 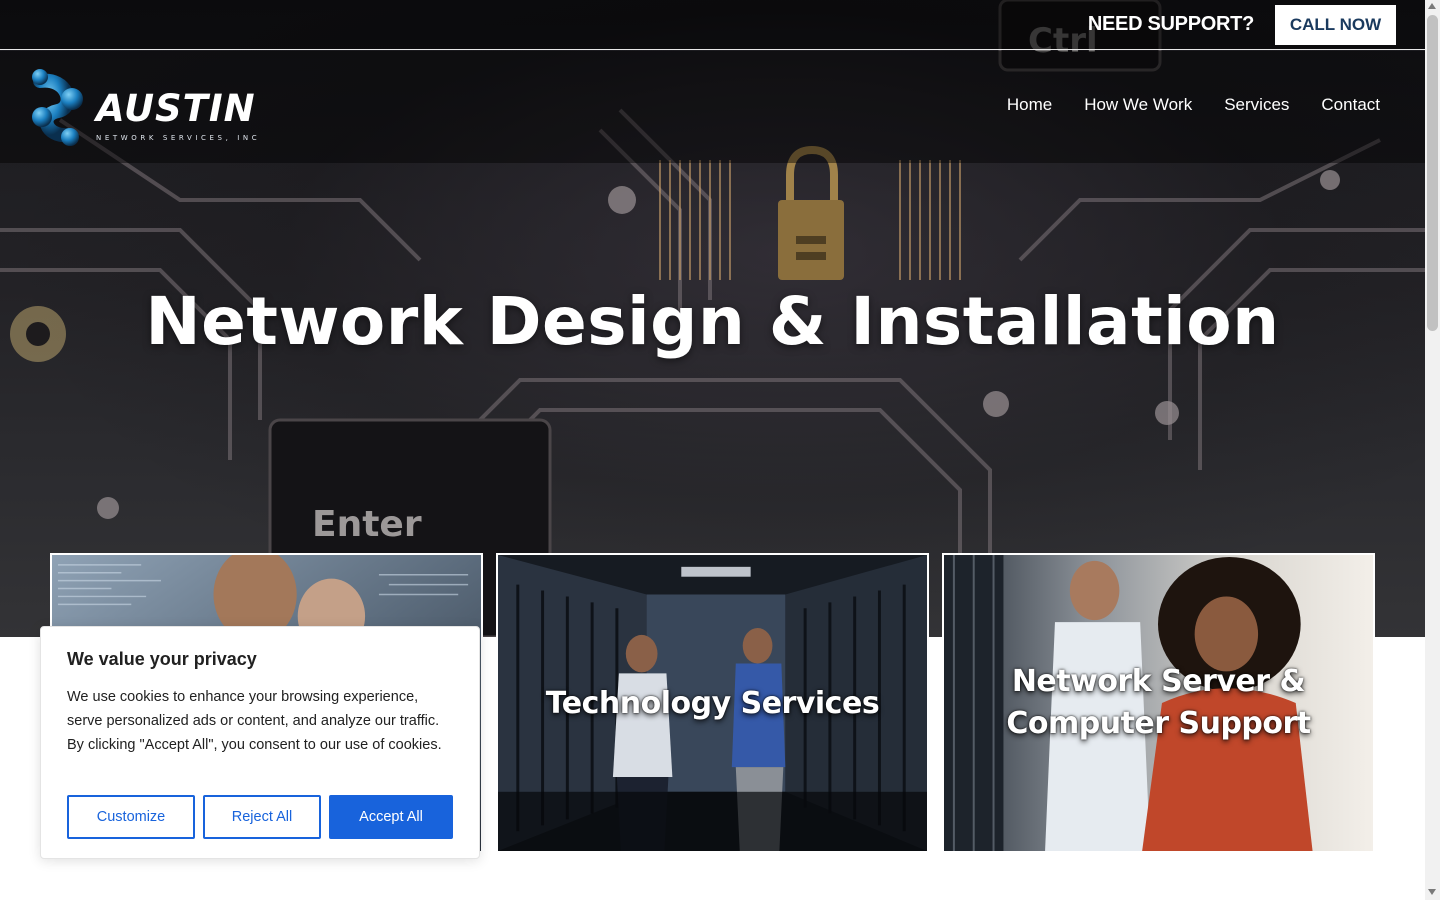 I want to click on enter-key-label: Enter, so click(x=367, y=524).